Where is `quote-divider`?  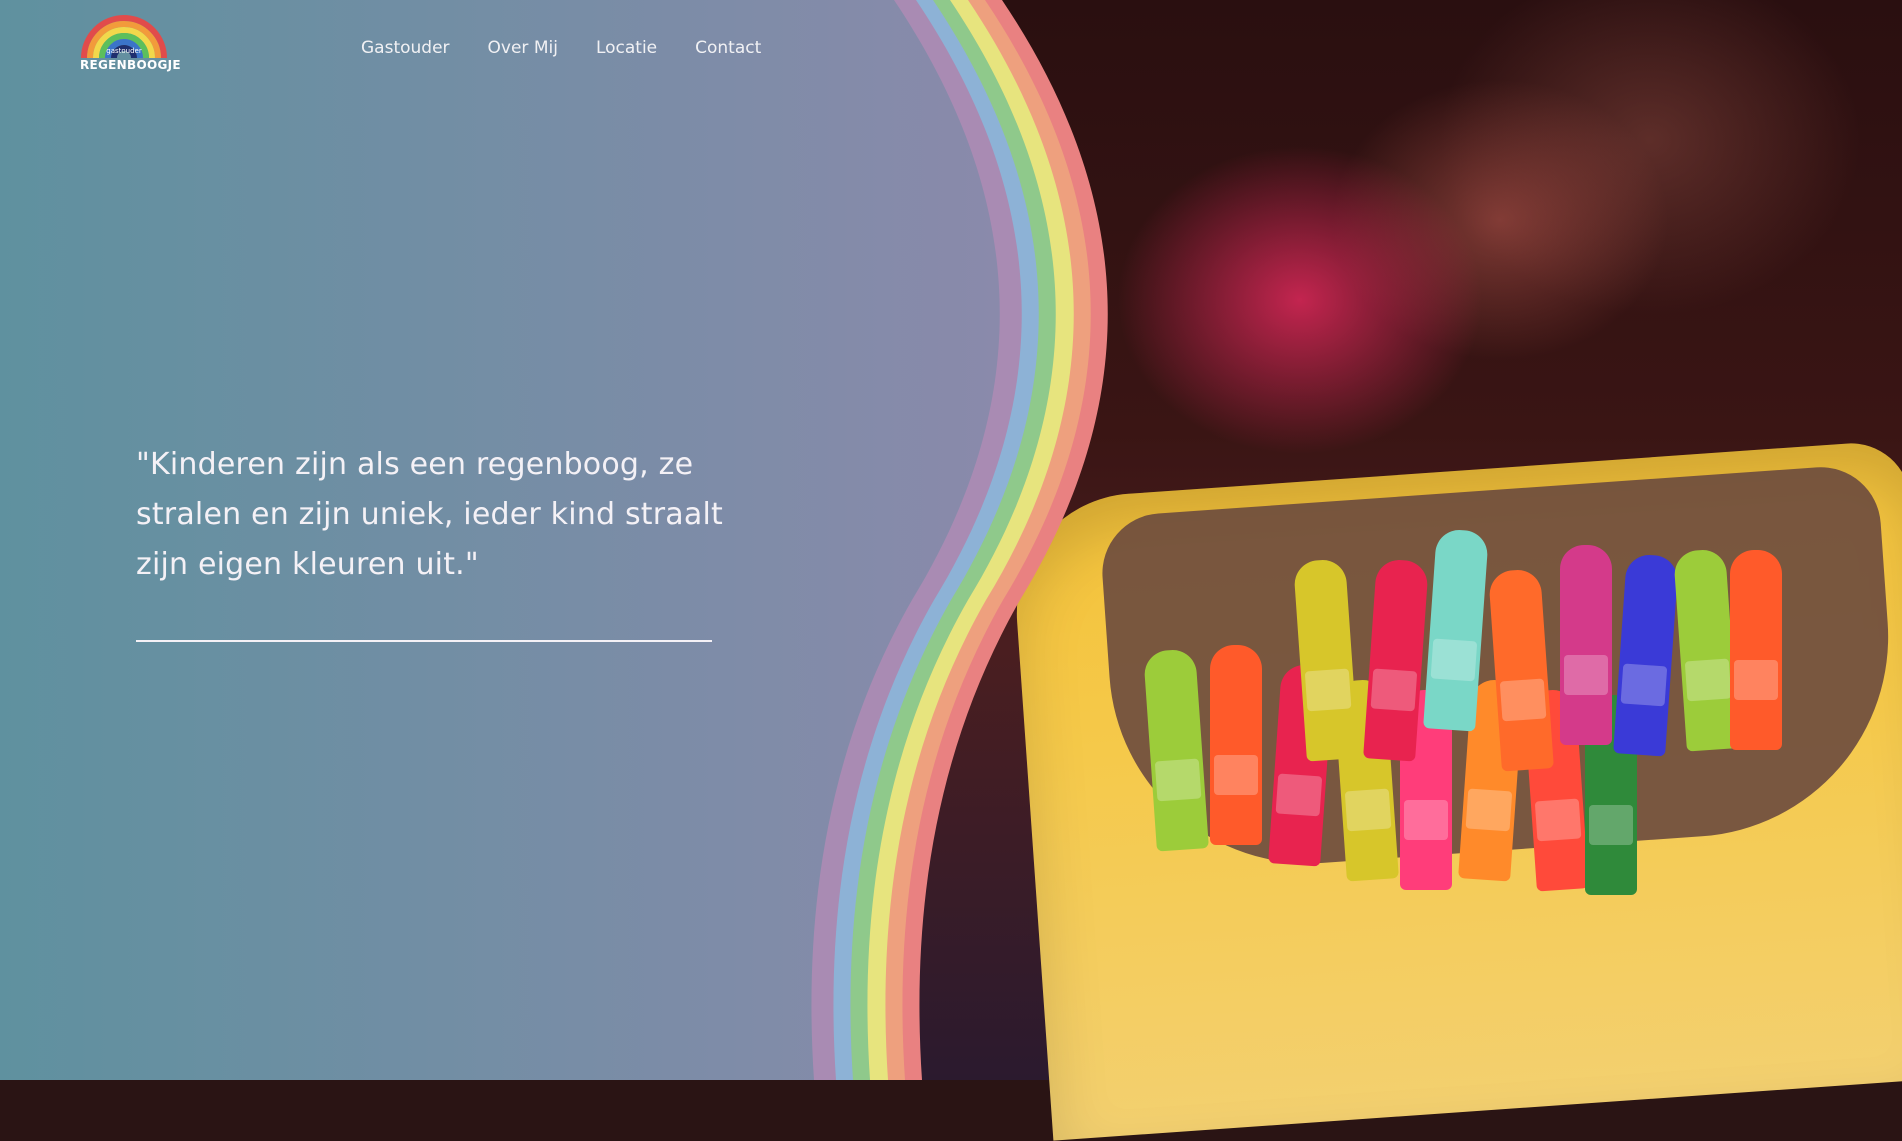
quote-divider is located at coordinates (424, 641).